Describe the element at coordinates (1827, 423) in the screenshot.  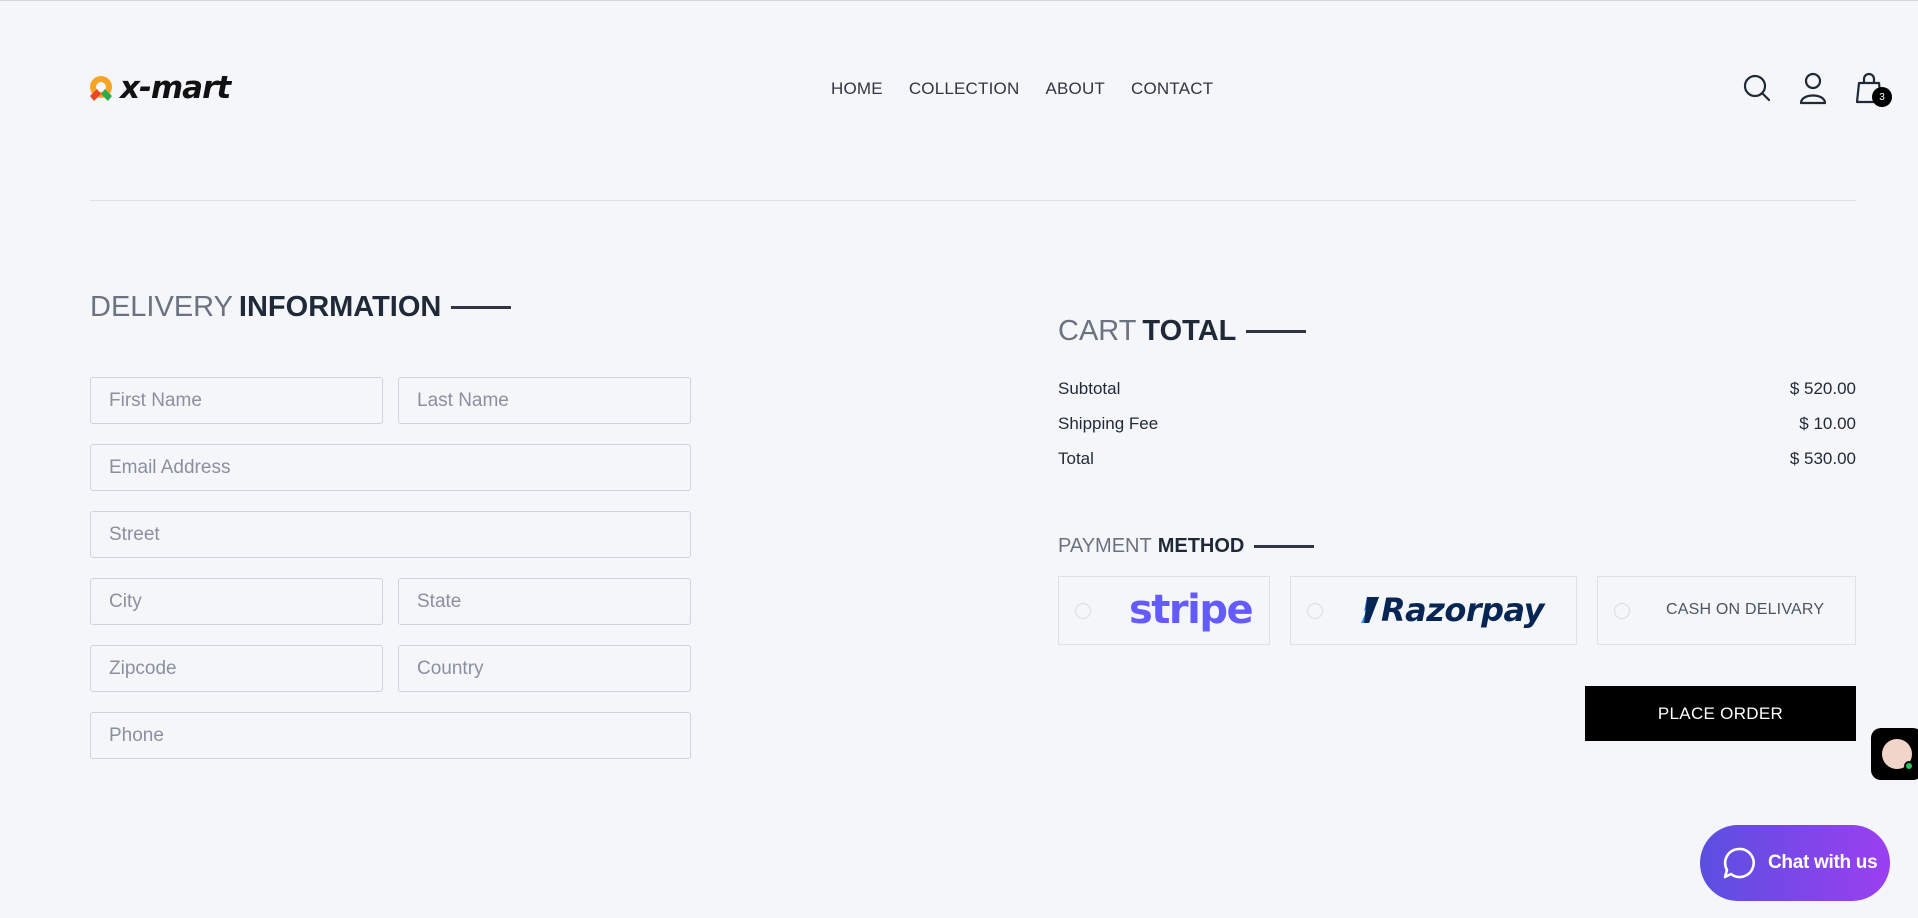
I see `shipping-fee-value: $ 10.00` at that location.